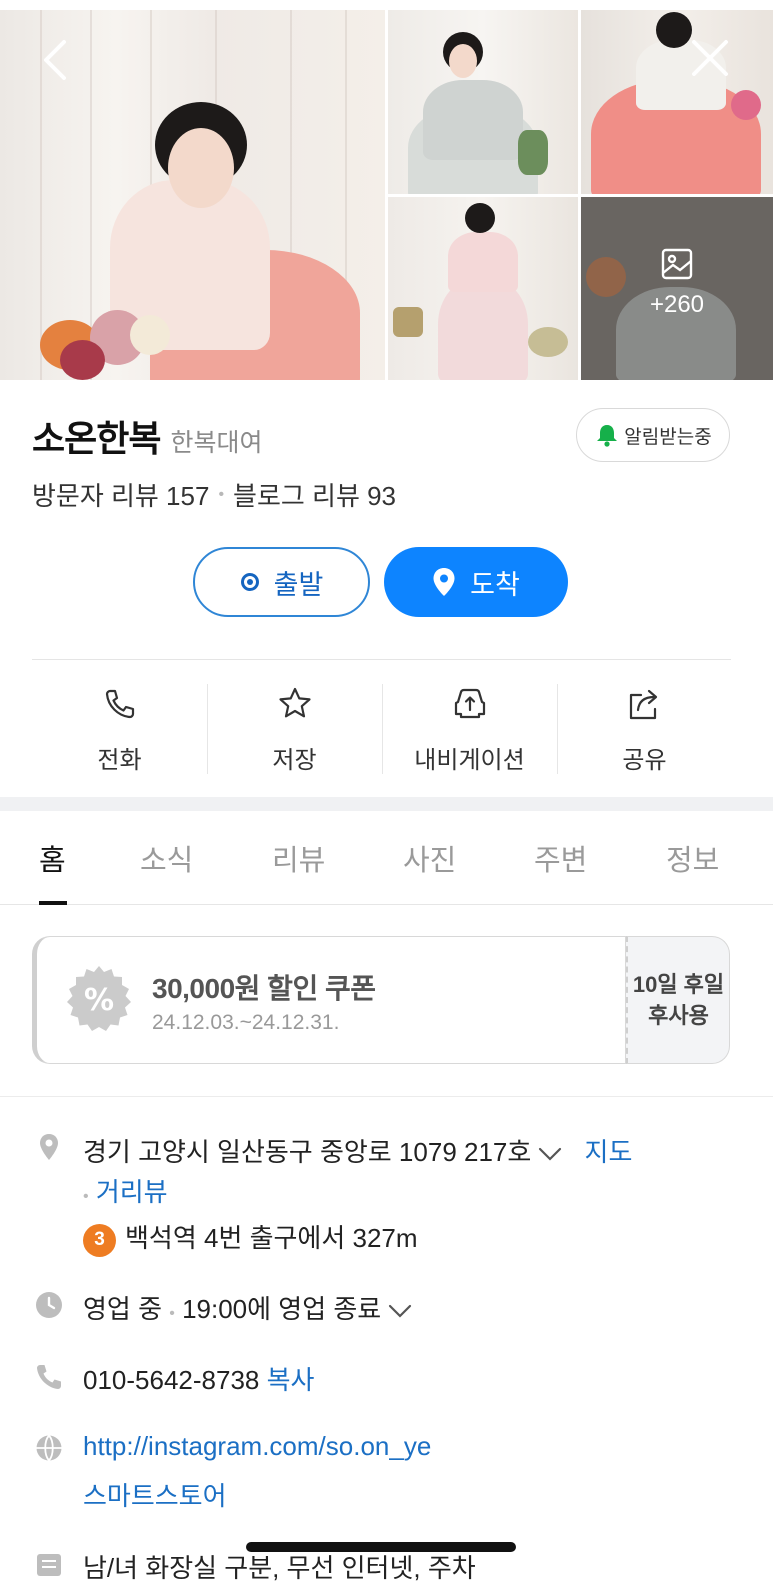 The width and height of the screenshot is (773, 1590). Describe the element at coordinates (214, 494) in the screenshot. I see `review-summary: 방문자 리뷰 157 • 블로그 리뷰 93` at that location.